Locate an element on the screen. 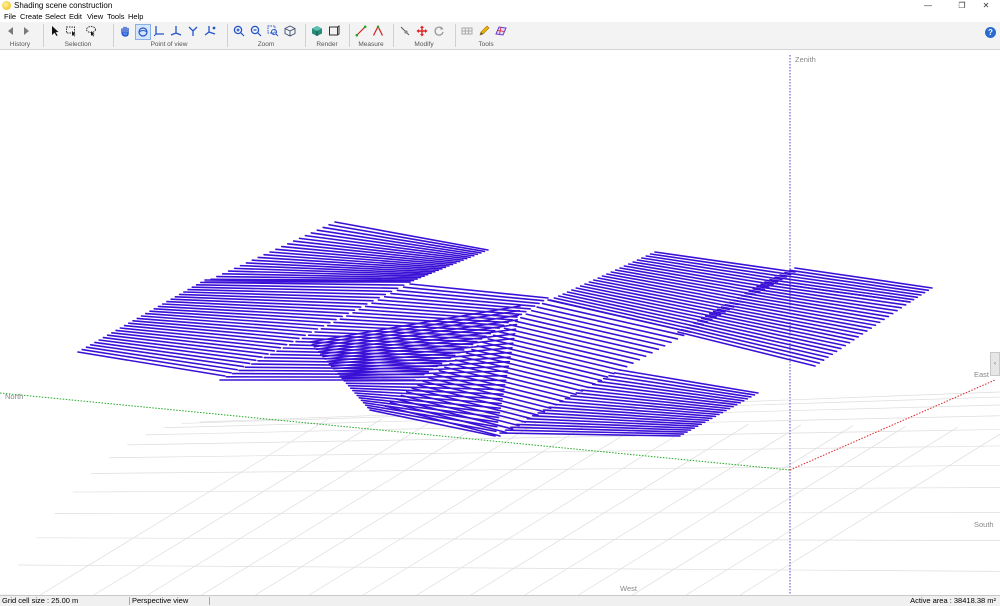 The image size is (1000, 606). axis-label-south: South is located at coordinates (984, 524).